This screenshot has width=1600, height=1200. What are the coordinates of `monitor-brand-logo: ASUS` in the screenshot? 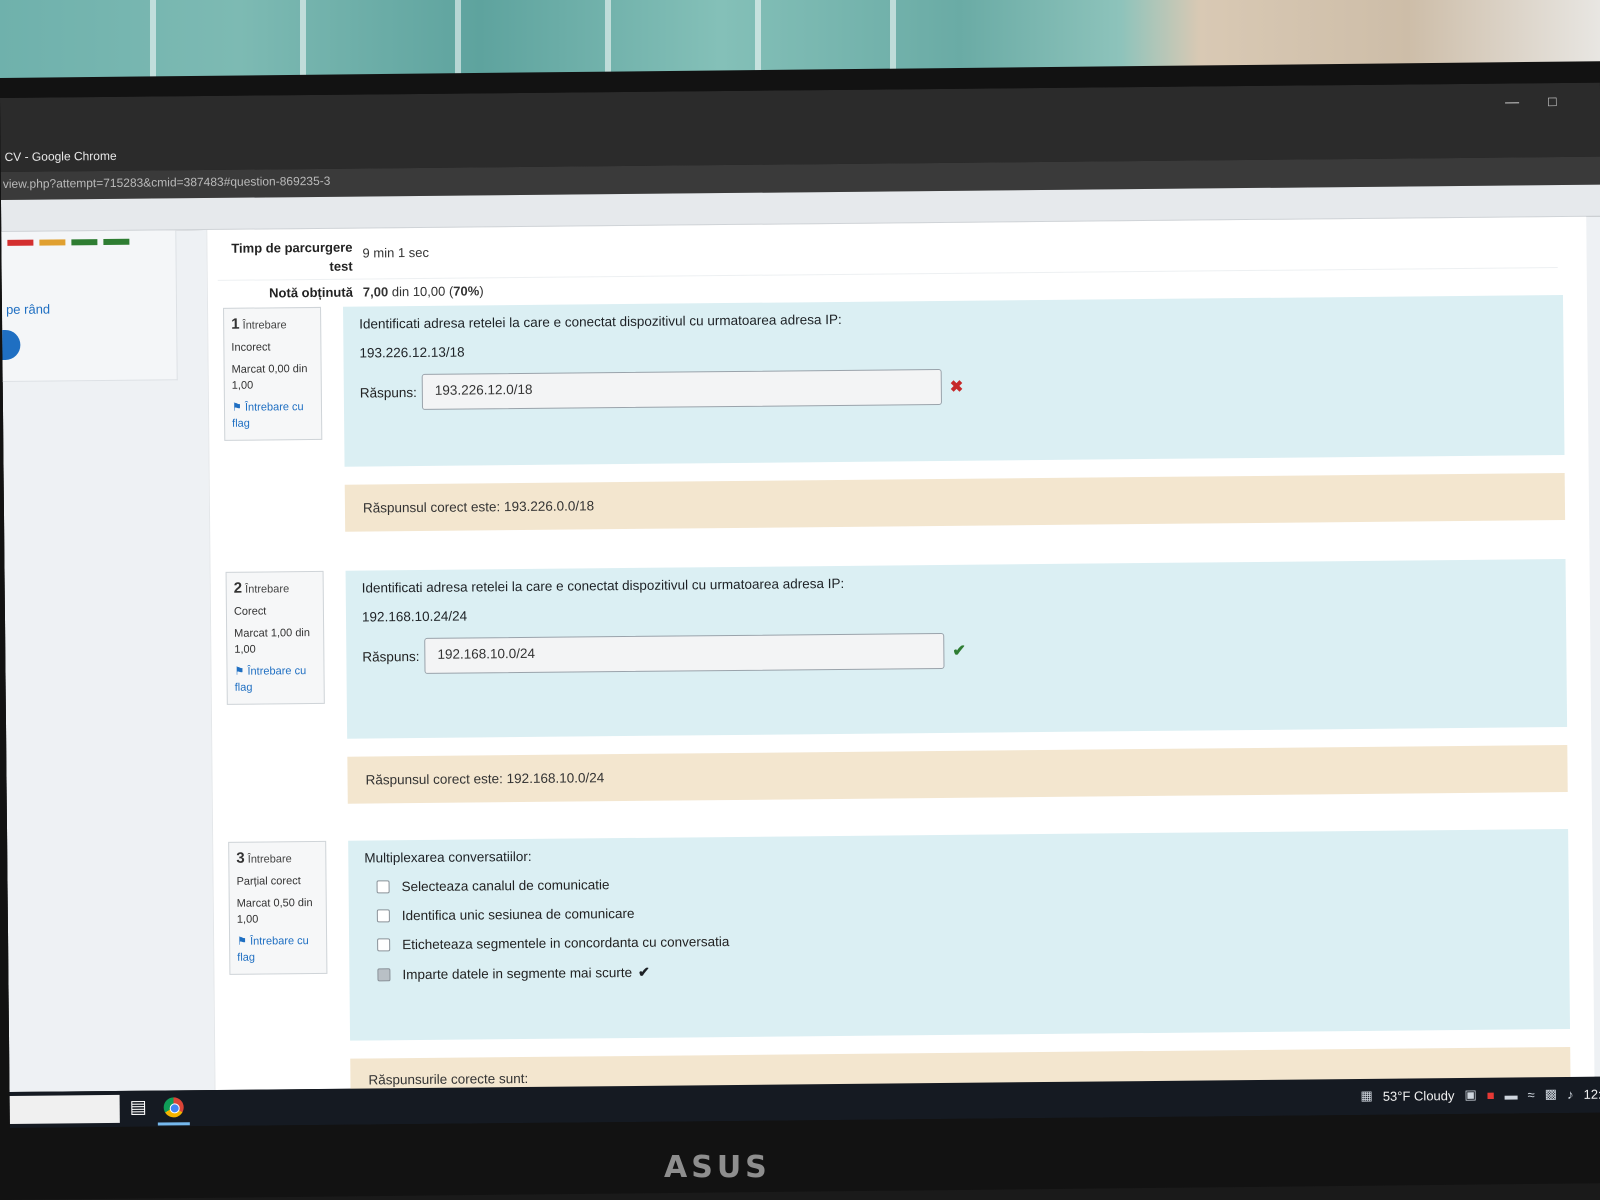 It's located at (717, 1167).